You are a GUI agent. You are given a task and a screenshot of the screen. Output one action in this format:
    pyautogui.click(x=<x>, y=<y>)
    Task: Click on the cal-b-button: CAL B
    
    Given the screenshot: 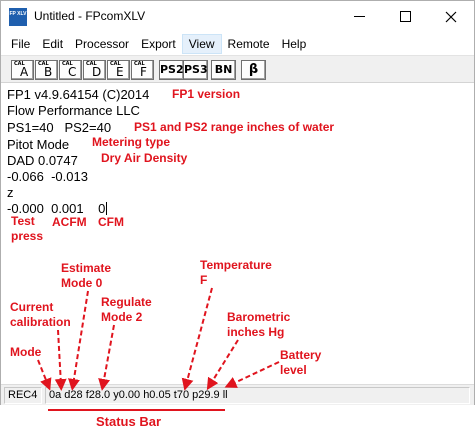 What is the action you would take?
    pyautogui.click(x=46, y=70)
    